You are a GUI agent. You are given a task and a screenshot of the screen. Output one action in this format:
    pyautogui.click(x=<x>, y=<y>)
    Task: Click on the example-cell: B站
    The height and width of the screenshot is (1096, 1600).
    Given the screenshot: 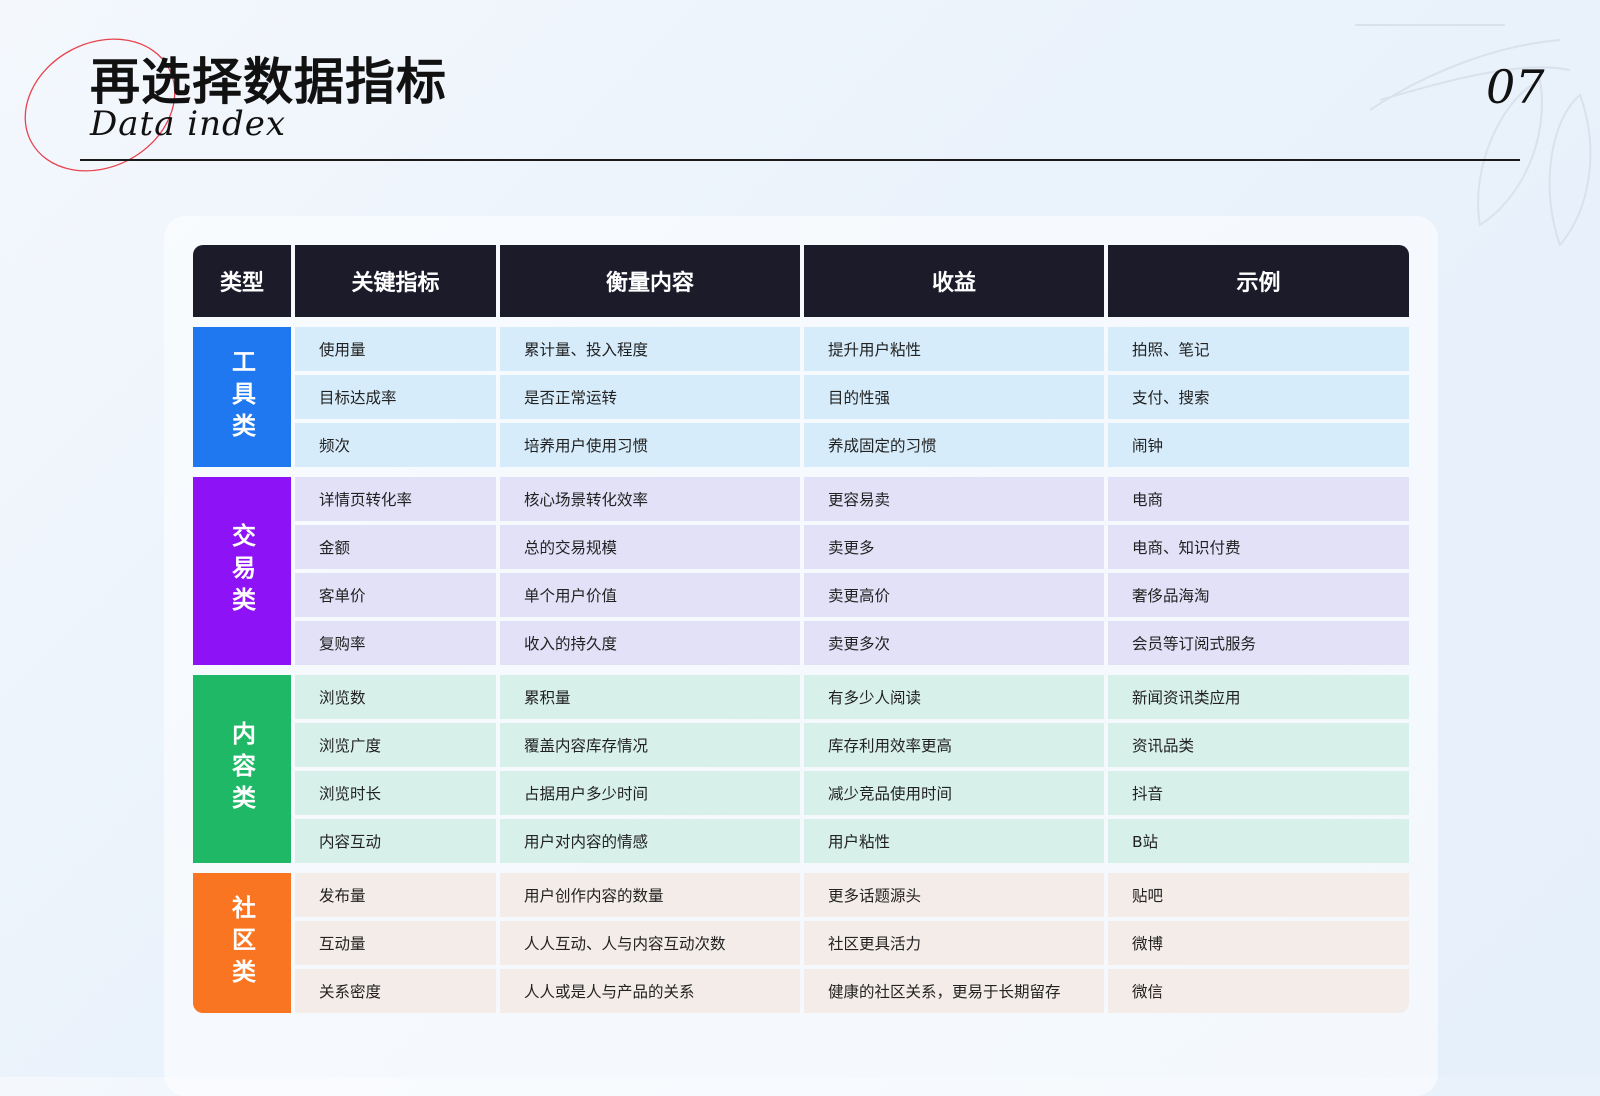 What is the action you would take?
    pyautogui.click(x=1258, y=841)
    